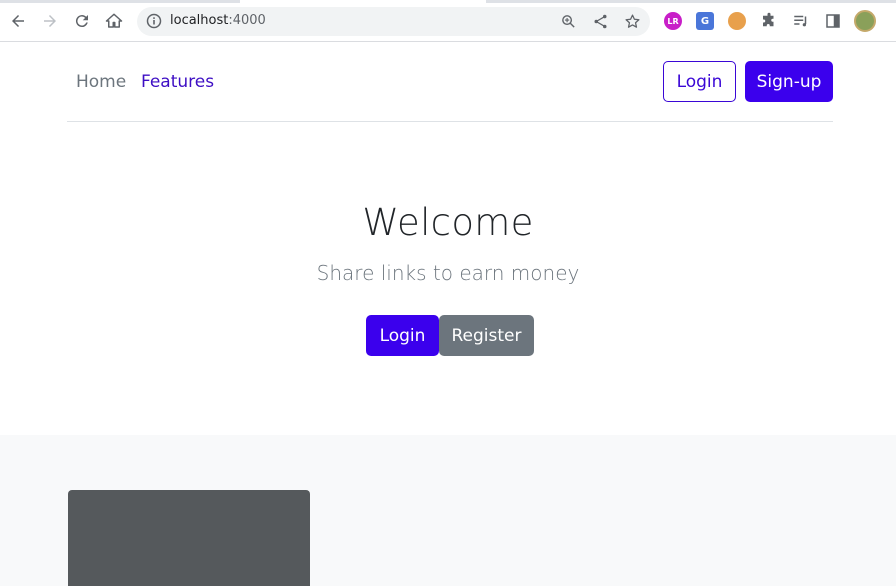  Describe the element at coordinates (448, 222) in the screenshot. I see `hero-title: Welcome` at that location.